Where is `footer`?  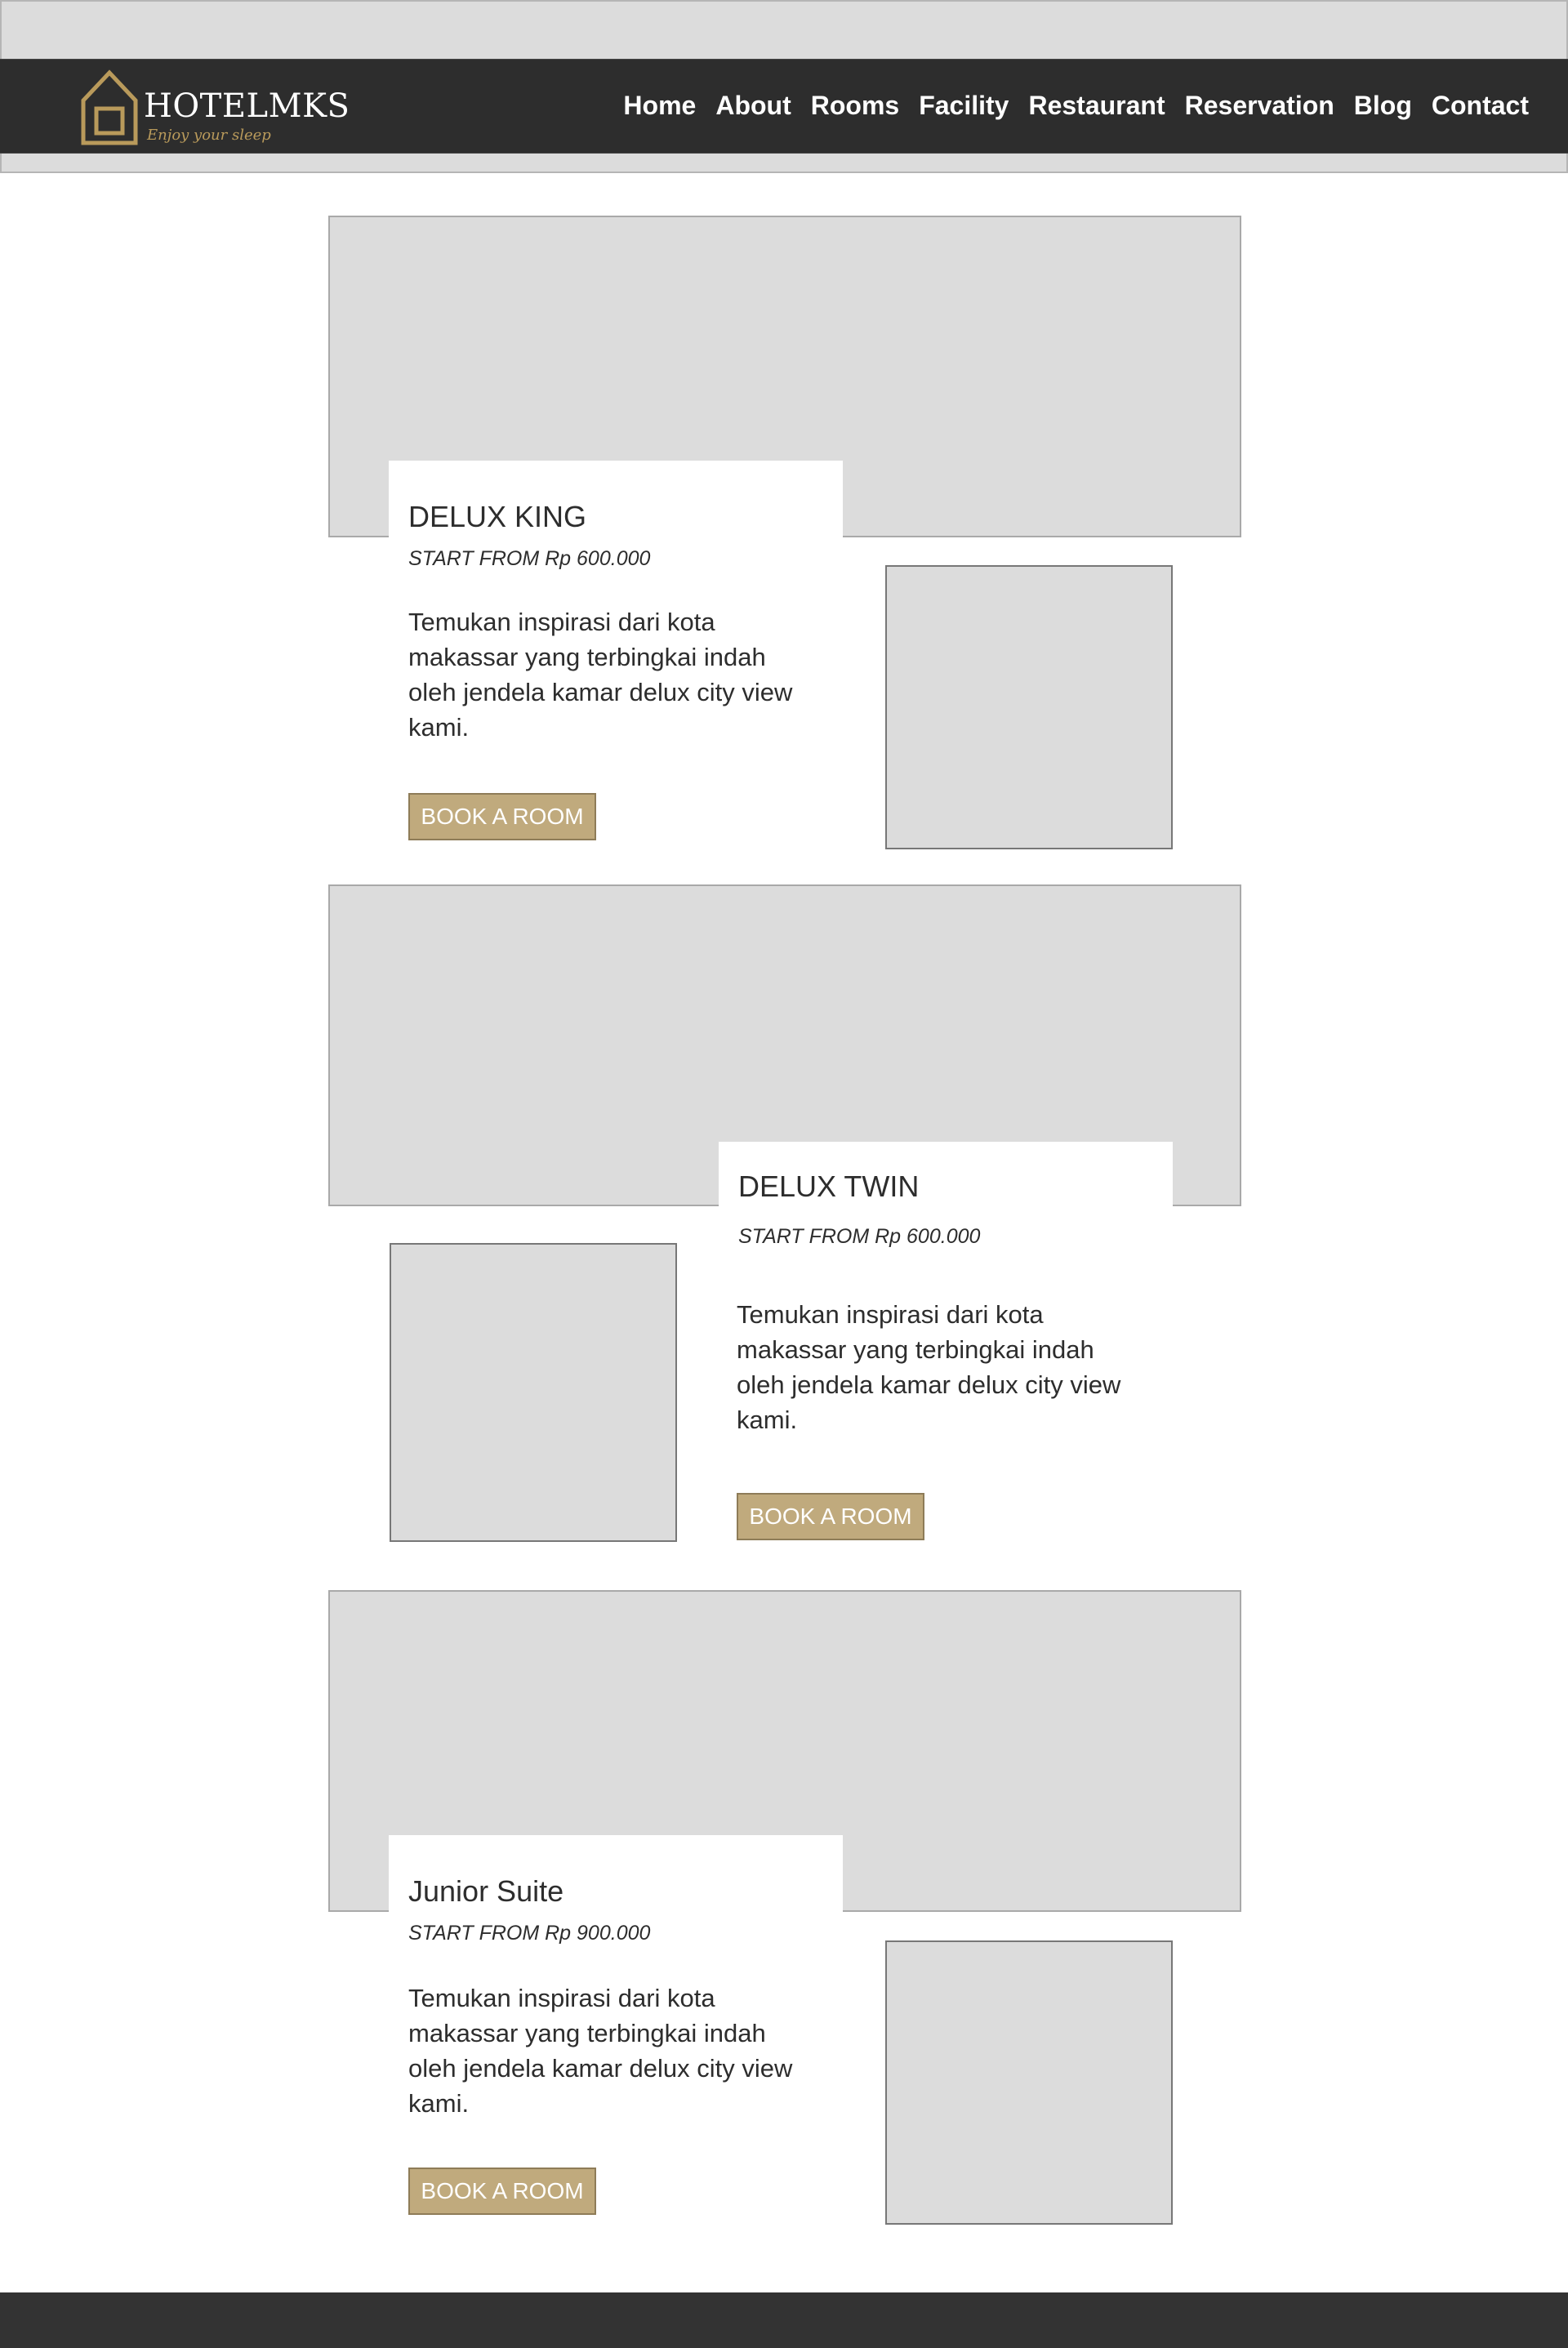 footer is located at coordinates (784, 2320).